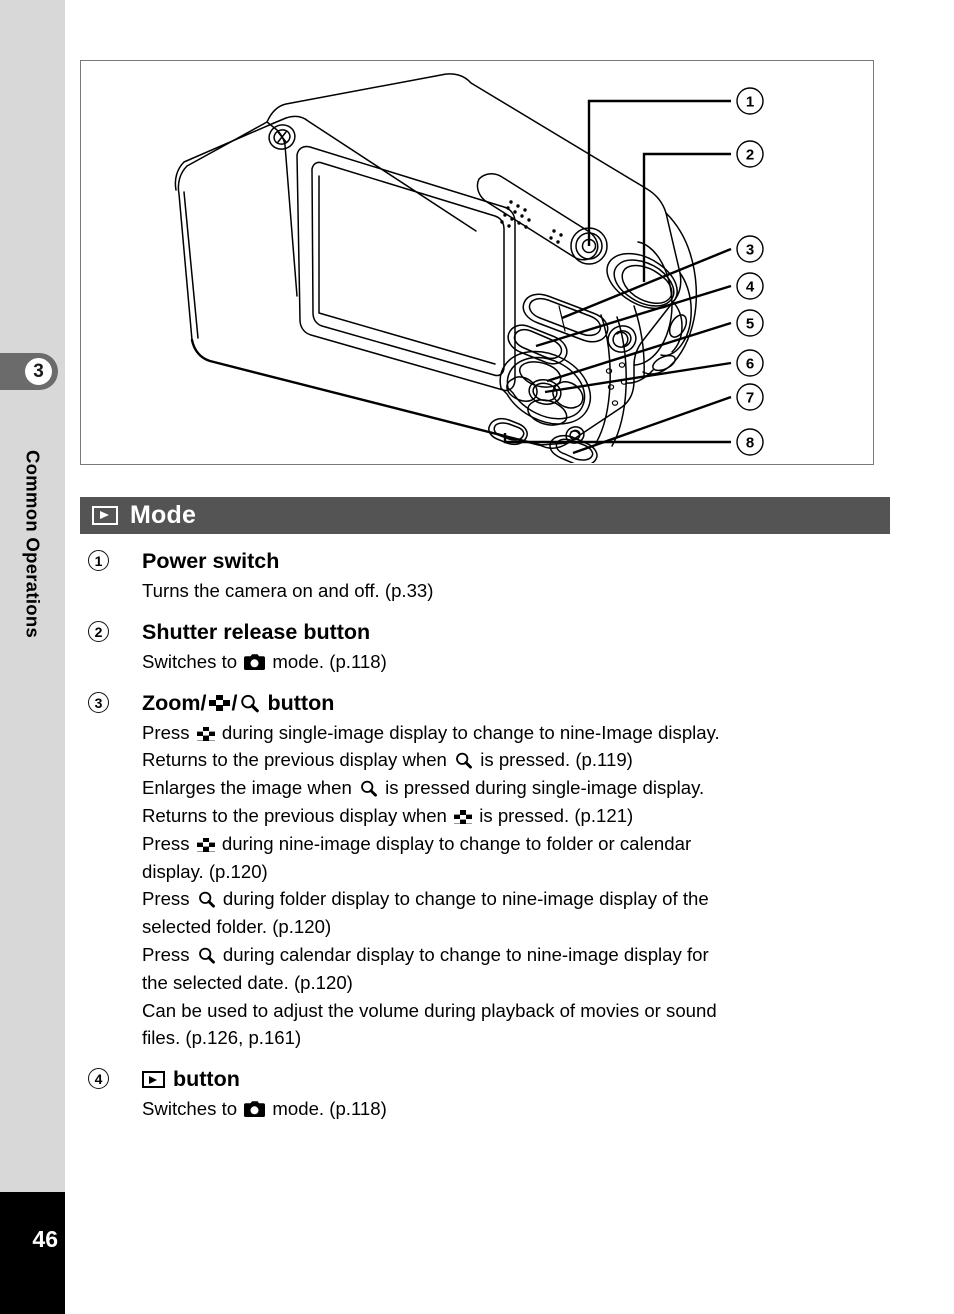 The height and width of the screenshot is (1314, 954). Describe the element at coordinates (521, 591) in the screenshot. I see `item-description: Turns the camera on and off. (p.33)` at that location.